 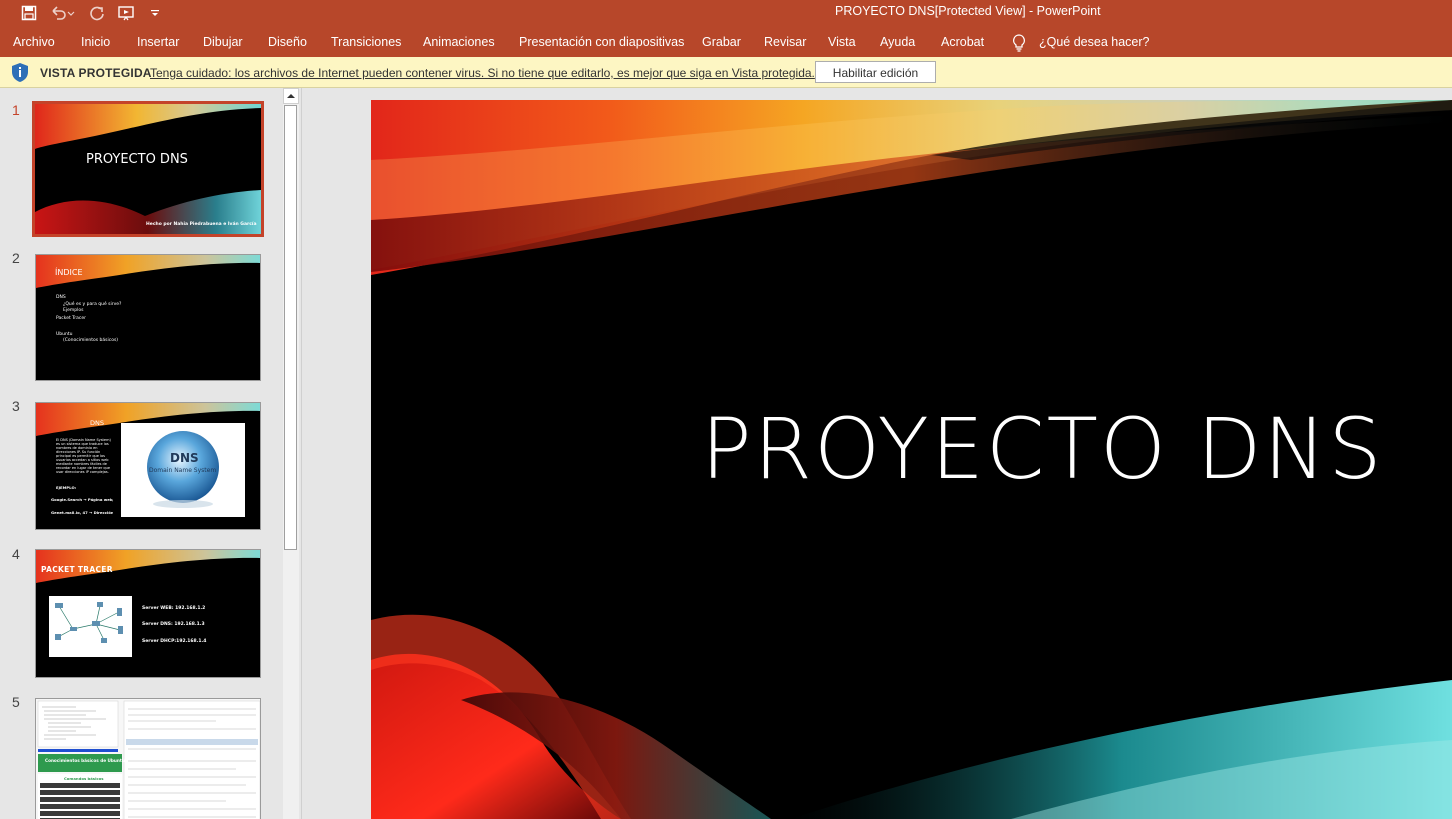 What do you see at coordinates (97, 423) in the screenshot?
I see `slide-title: DNS` at bounding box center [97, 423].